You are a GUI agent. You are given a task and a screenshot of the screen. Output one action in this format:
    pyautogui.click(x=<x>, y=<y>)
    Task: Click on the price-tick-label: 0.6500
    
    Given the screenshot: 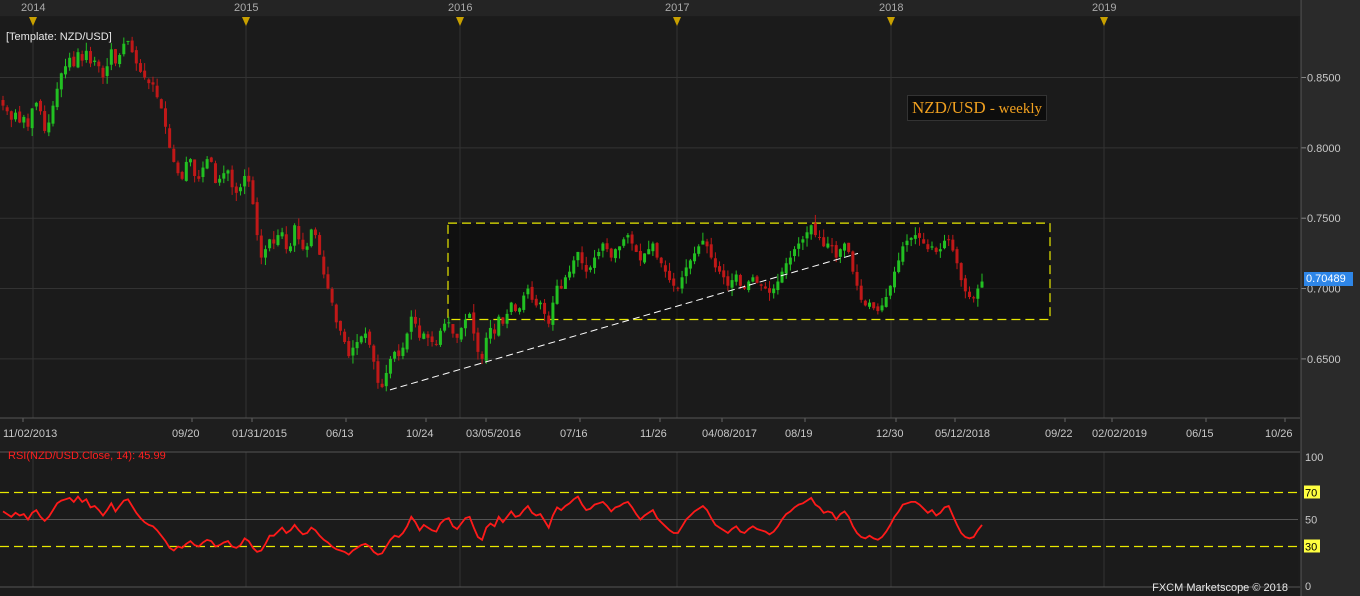 What is the action you would take?
    pyautogui.click(x=1324, y=360)
    